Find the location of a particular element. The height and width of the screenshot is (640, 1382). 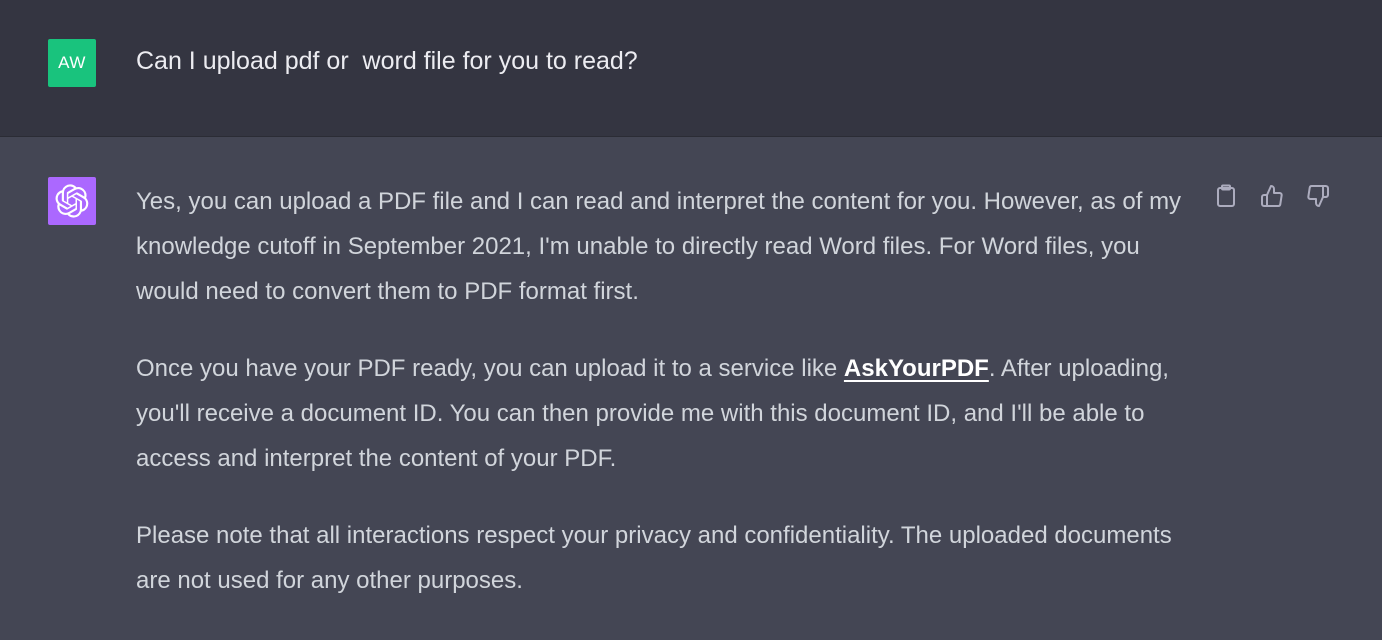

thumbs-down-icon is located at coordinates (1318, 196).